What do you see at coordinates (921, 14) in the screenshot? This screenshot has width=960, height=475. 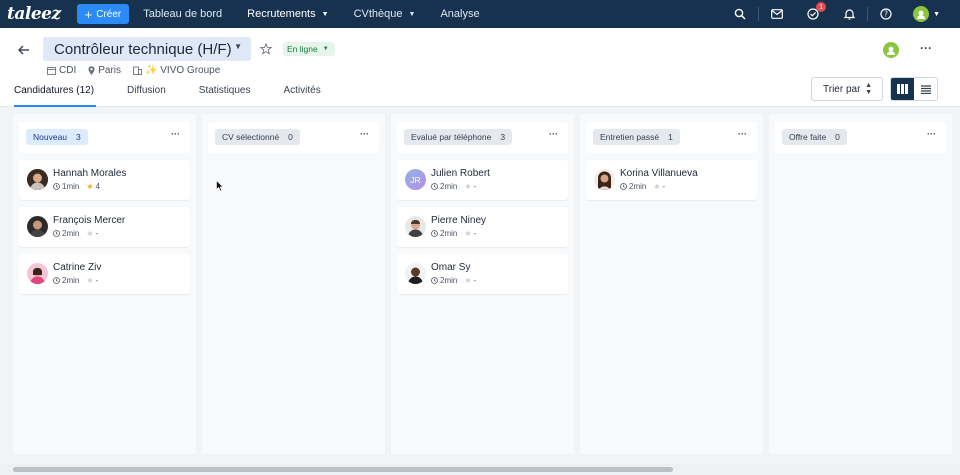 I see `user-avatar` at bounding box center [921, 14].